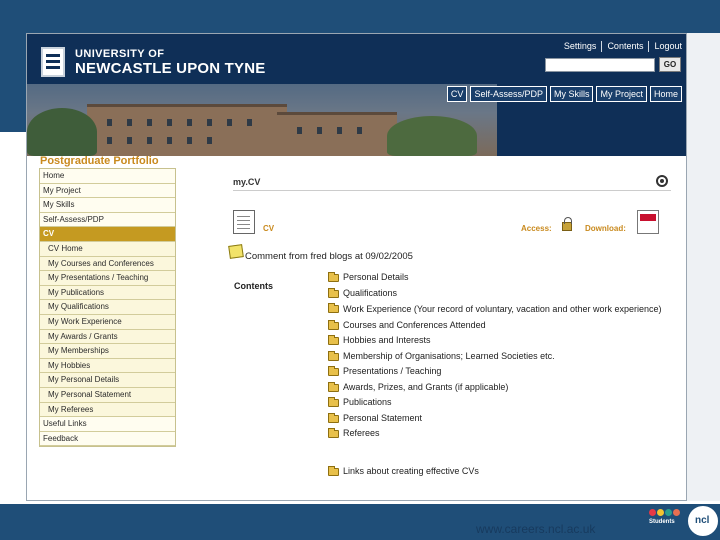  I want to click on cv-document-icon, so click(244, 222).